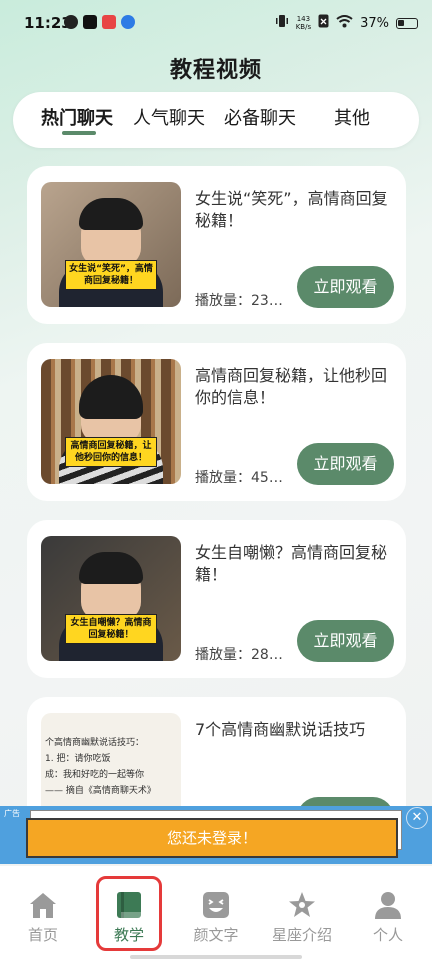 Image resolution: width=432 pixels, height=964 pixels. Describe the element at coordinates (216, 22) in the screenshot. I see `status-bar: 11:23 143 KB/s 37%` at that location.